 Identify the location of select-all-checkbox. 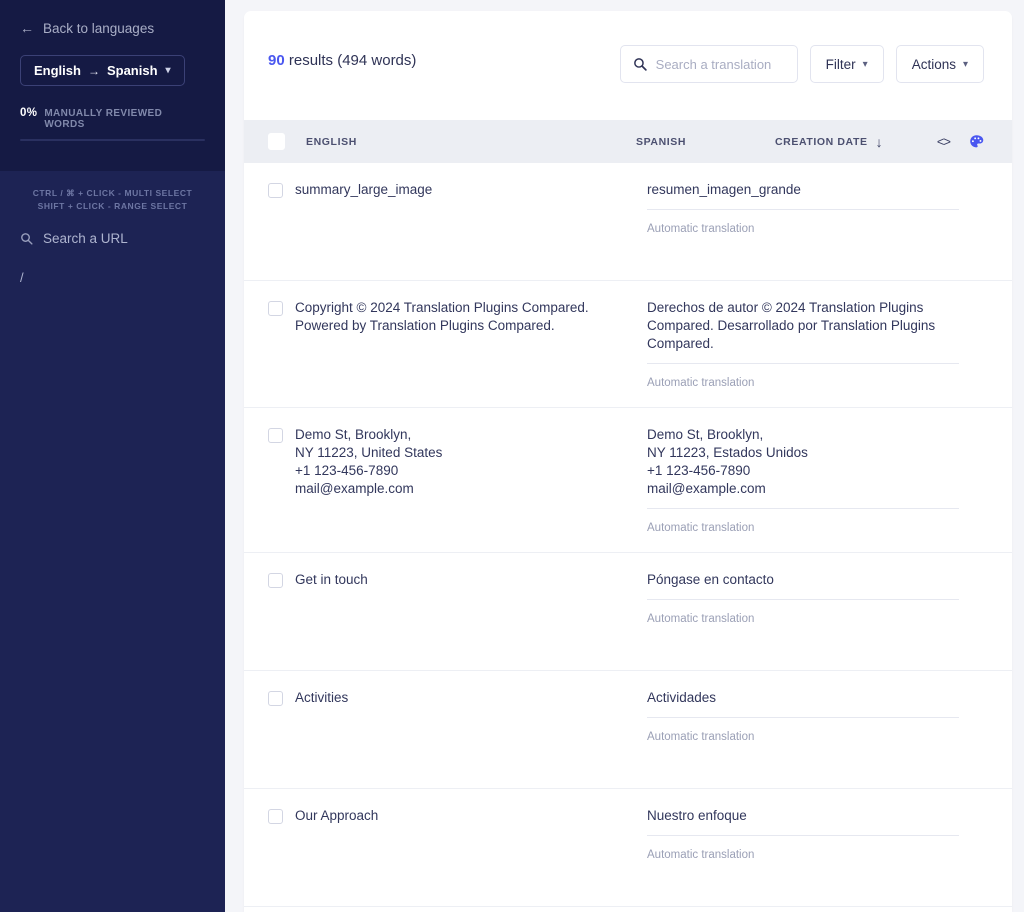
(276, 141).